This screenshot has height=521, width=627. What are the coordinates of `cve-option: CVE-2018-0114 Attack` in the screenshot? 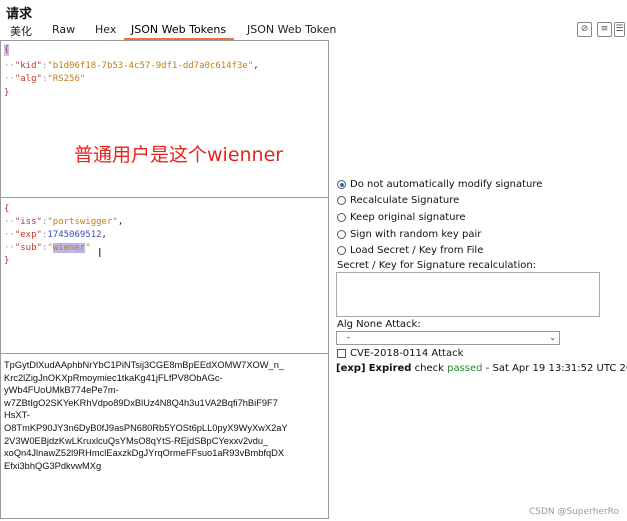 It's located at (400, 353).